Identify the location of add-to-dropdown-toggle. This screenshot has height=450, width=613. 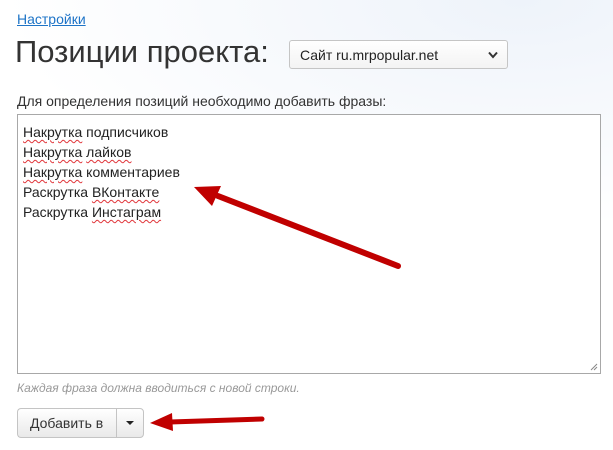
(130, 423).